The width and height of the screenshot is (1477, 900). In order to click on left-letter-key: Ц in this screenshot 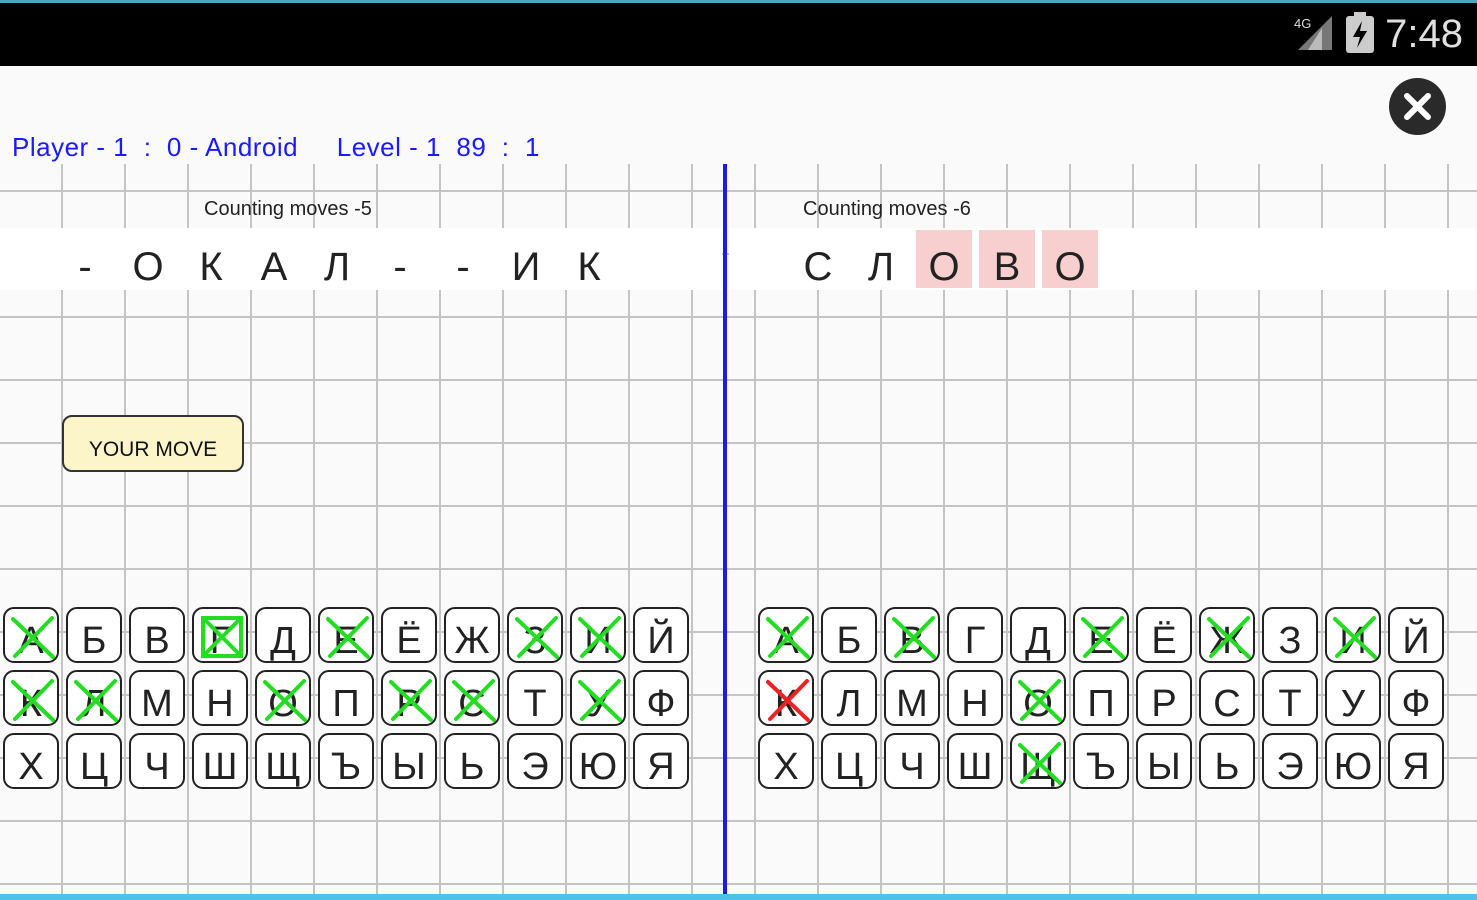, I will do `click(94, 761)`.